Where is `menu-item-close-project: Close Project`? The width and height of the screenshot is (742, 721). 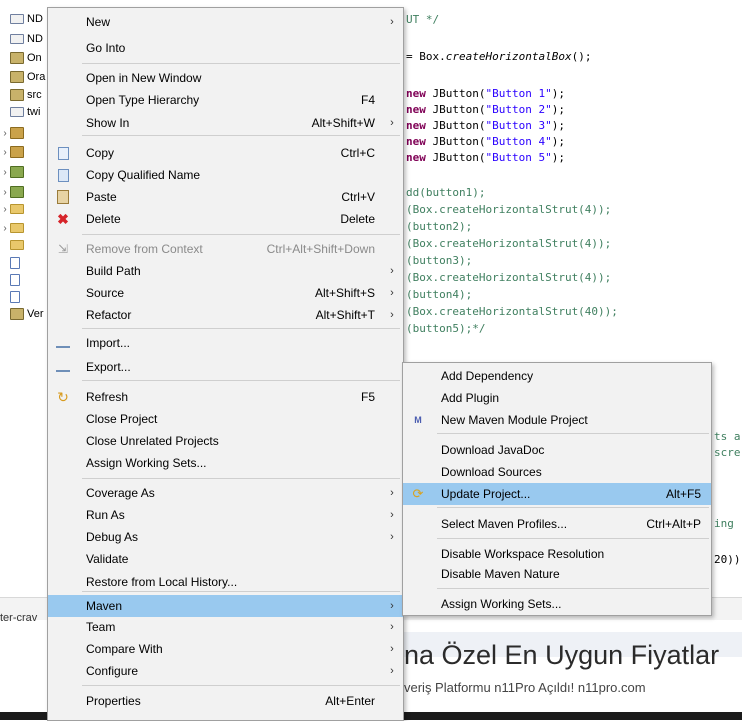 menu-item-close-project: Close Project is located at coordinates (225, 419).